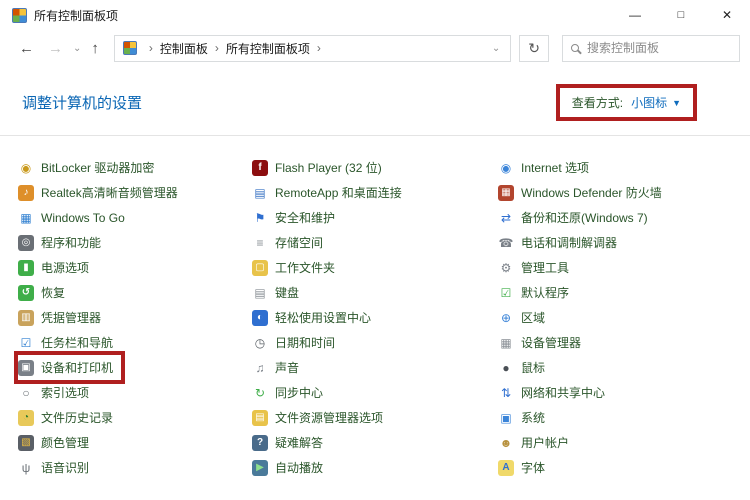  What do you see at coordinates (635, 15) in the screenshot?
I see `minimize-button: —` at bounding box center [635, 15].